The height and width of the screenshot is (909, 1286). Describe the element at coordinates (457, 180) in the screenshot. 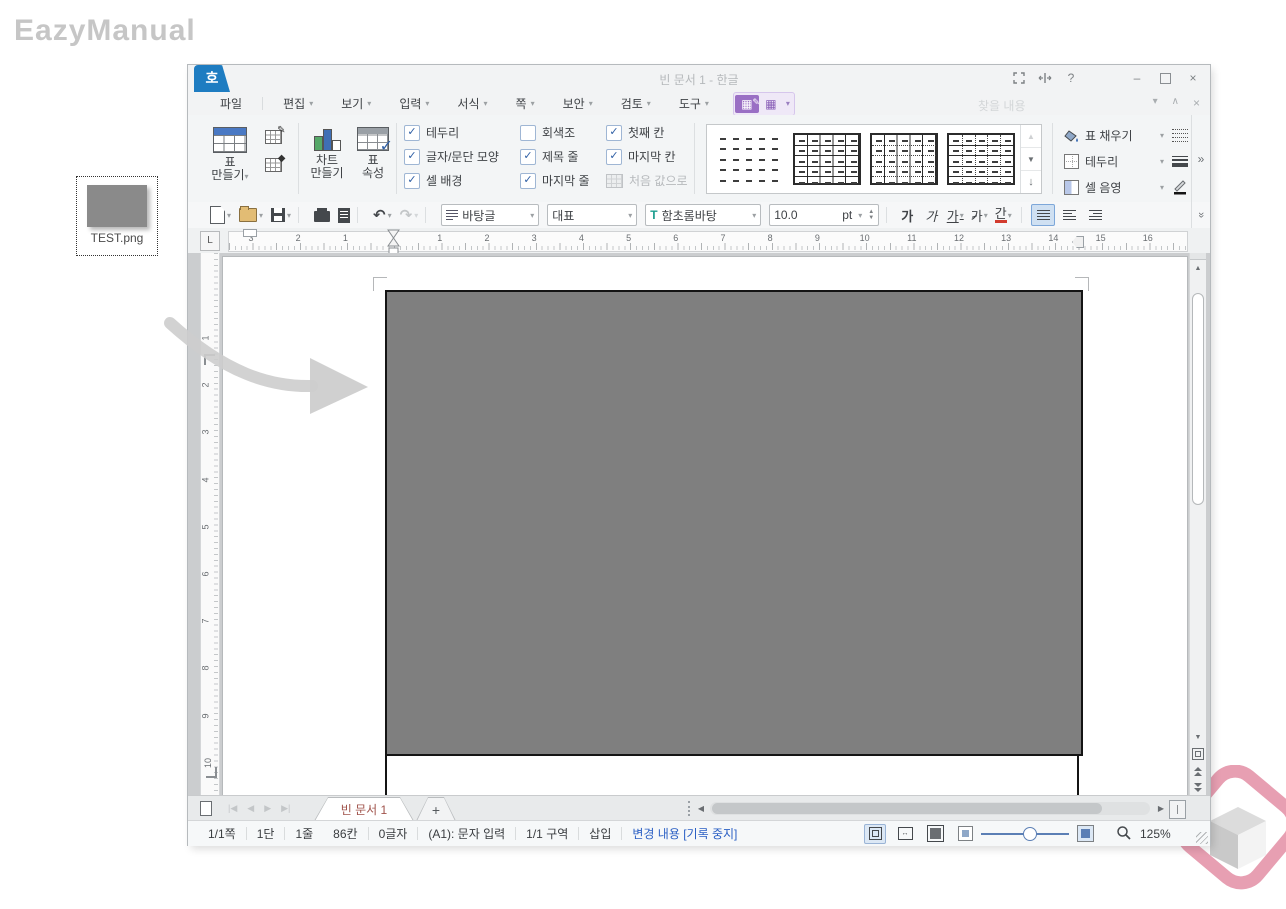

I see `checkbox-cell-background: ✓ 셀 배경` at that location.